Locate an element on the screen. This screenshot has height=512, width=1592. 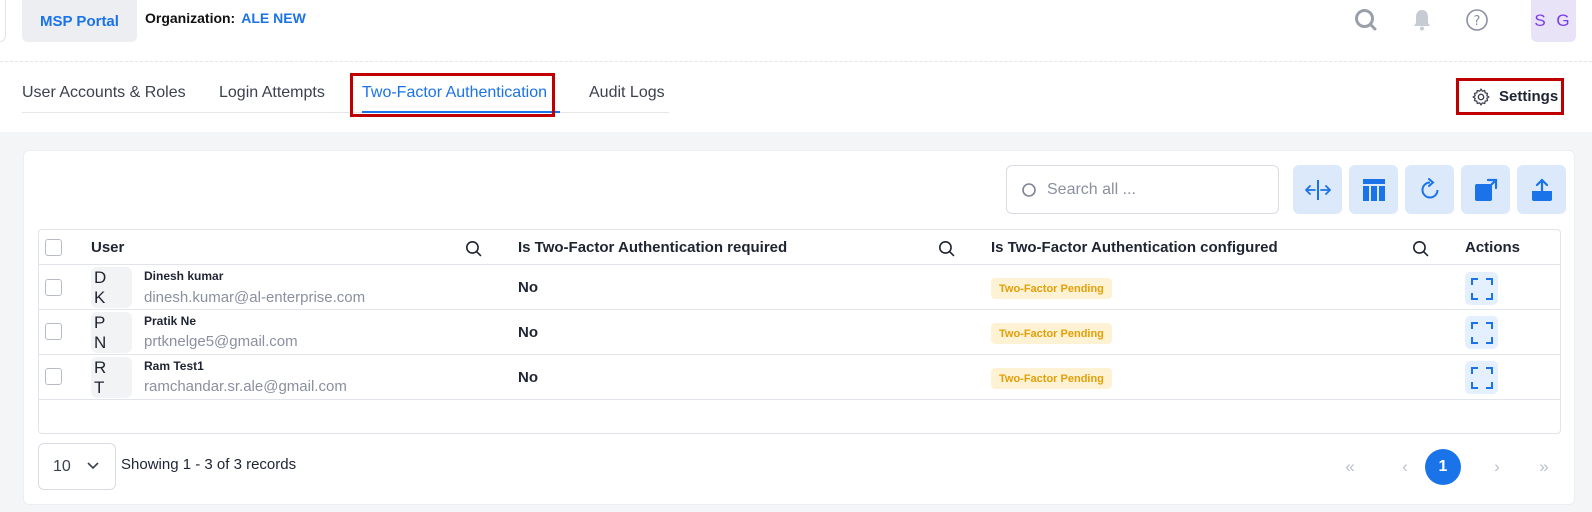
help-icon: ? is located at coordinates (1477, 20).